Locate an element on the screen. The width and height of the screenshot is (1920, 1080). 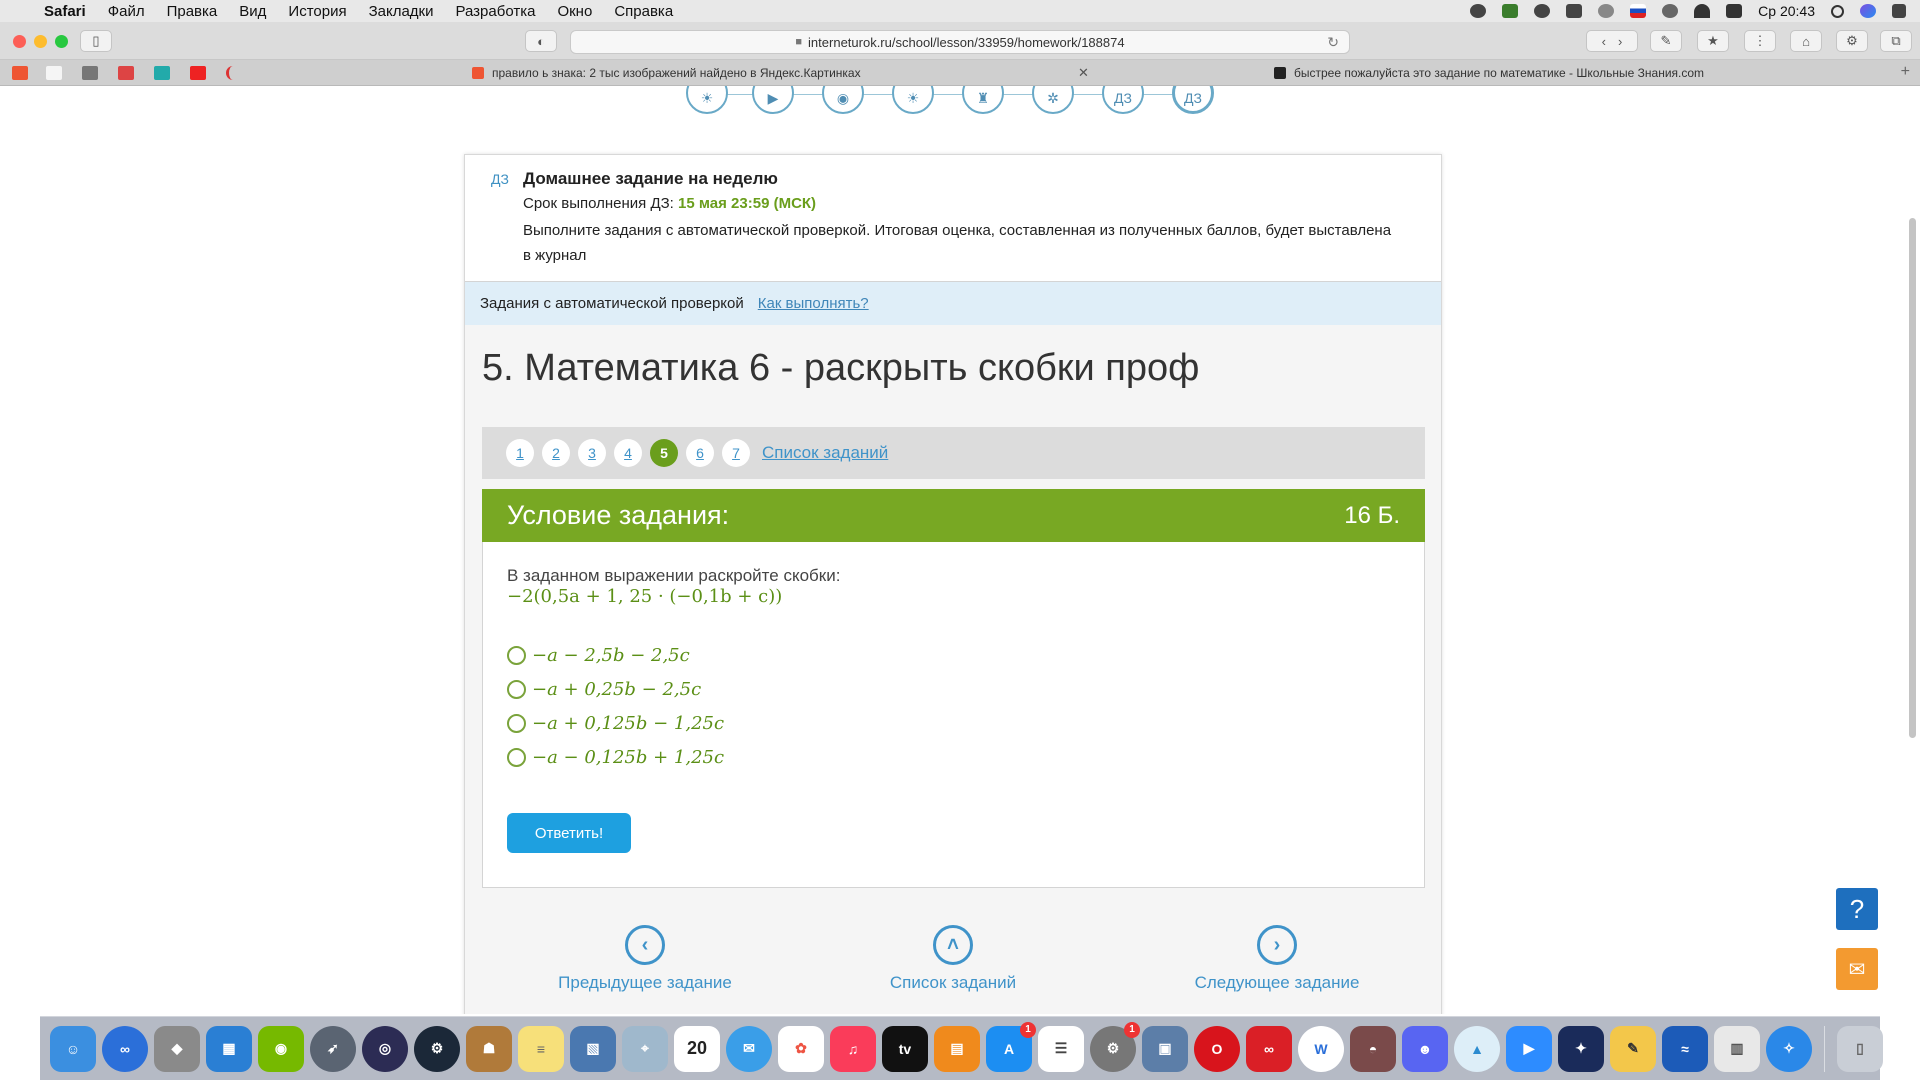
minimize-window-button is located at coordinates (40, 41).